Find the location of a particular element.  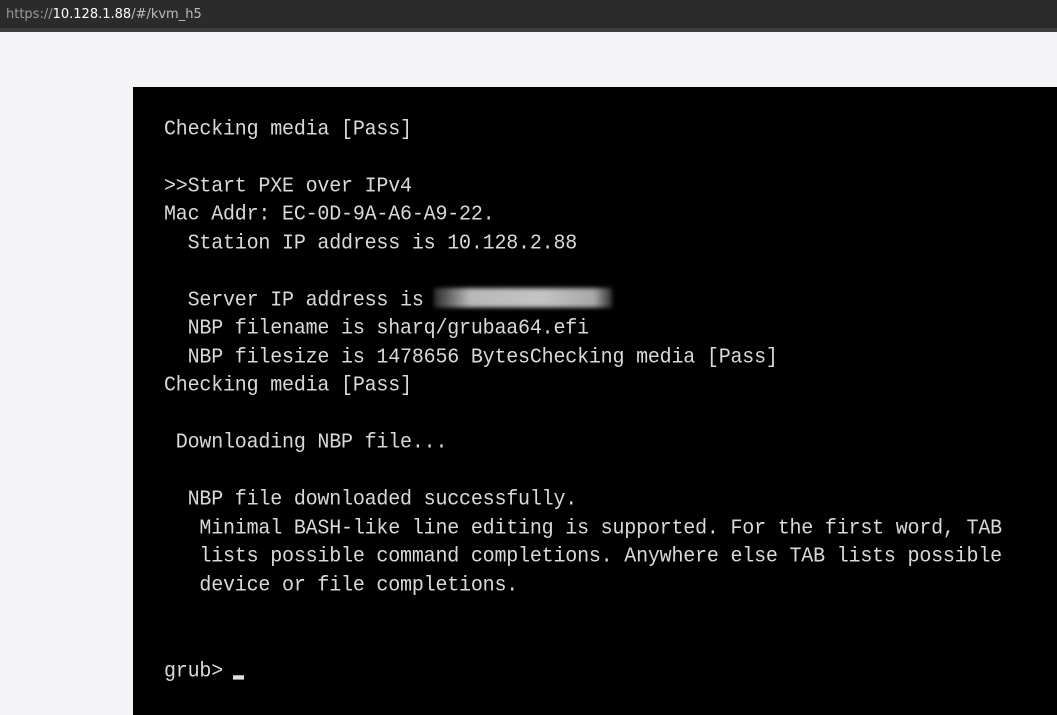

console-line: Mac Addr: EC-0D-9A-A6-A9-22. is located at coordinates (329, 214).